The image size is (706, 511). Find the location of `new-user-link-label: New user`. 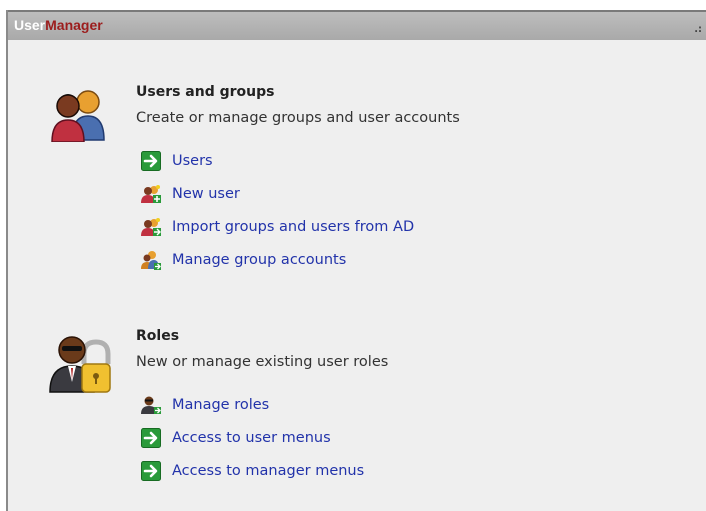

new-user-link-label: New user is located at coordinates (206, 193).